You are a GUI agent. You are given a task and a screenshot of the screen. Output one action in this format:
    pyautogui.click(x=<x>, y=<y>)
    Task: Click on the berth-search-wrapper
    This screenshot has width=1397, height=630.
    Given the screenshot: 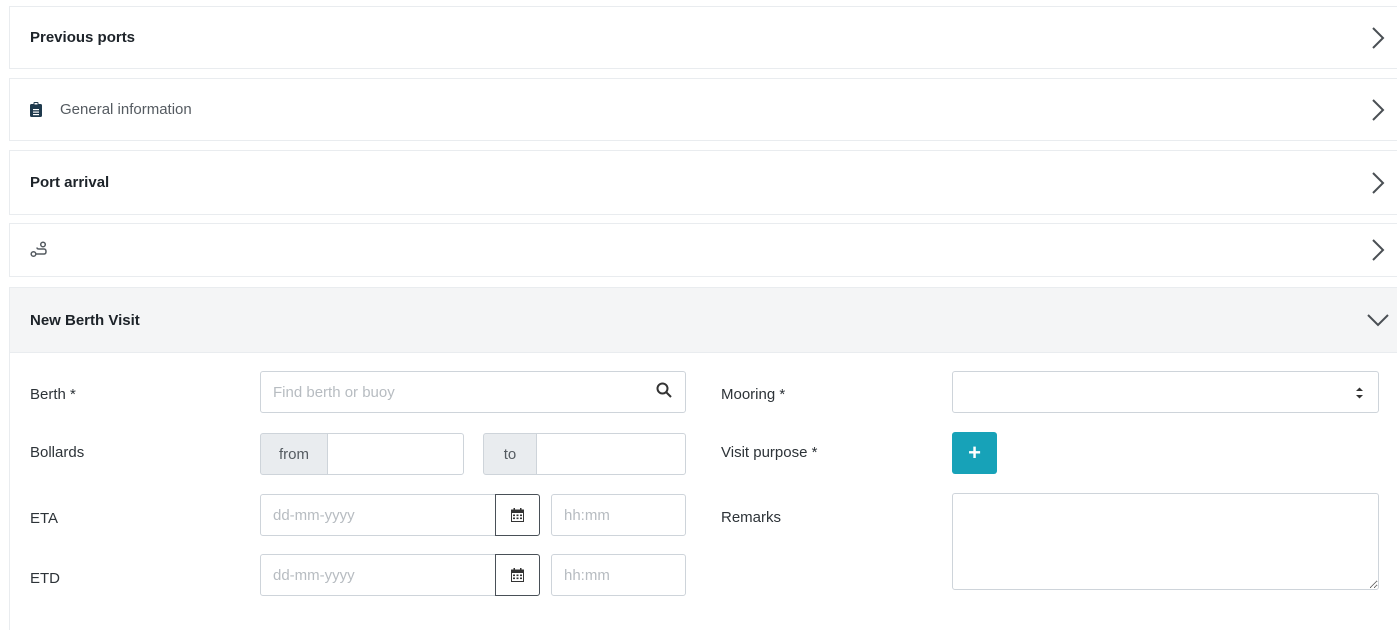 What is the action you would take?
    pyautogui.click(x=473, y=392)
    